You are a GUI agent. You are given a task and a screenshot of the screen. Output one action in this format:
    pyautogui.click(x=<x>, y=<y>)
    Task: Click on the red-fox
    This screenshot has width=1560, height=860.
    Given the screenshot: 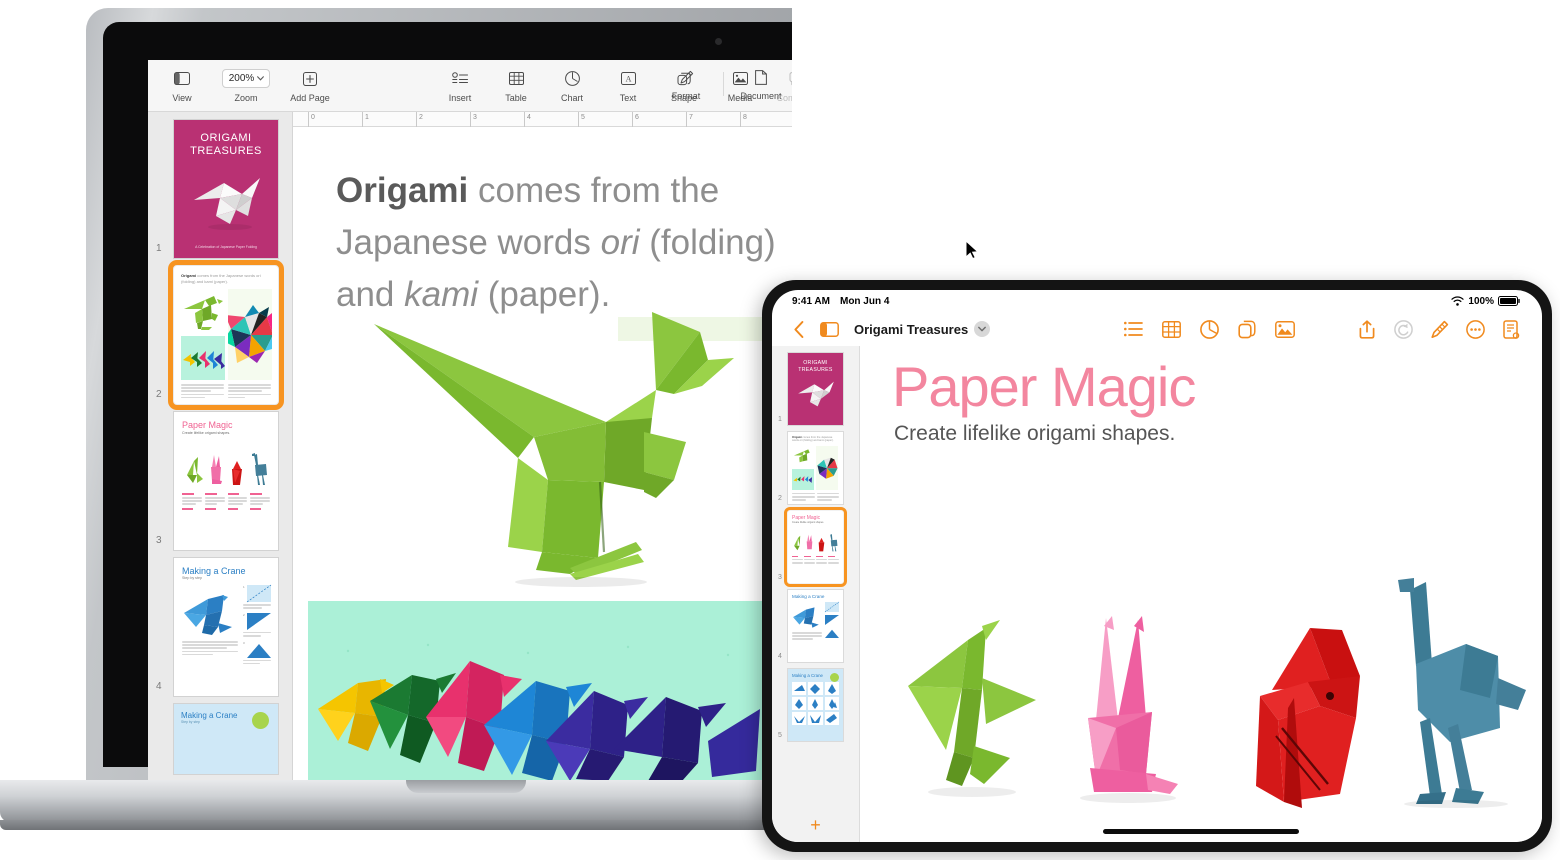 What is the action you would take?
    pyautogui.click(x=1308, y=718)
    